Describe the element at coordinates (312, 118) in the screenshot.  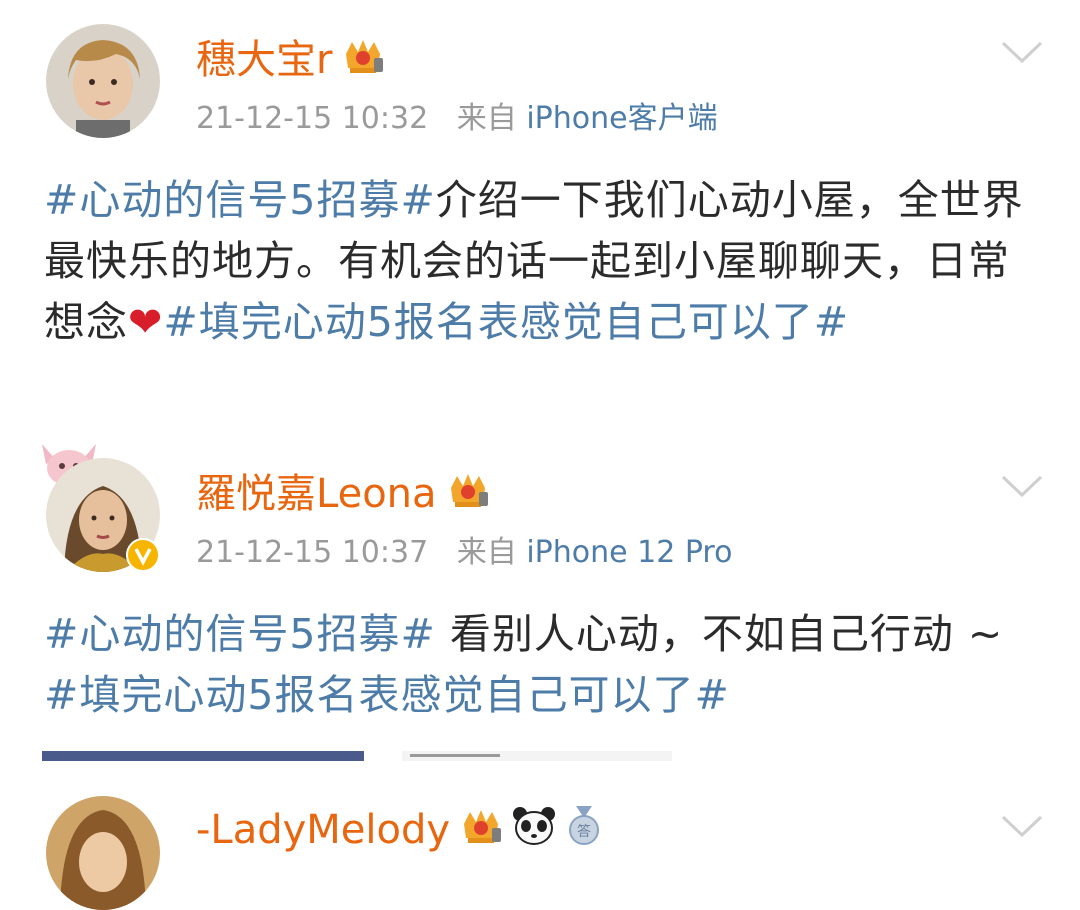
I see `timestamp: 21-12-15 10:32` at that location.